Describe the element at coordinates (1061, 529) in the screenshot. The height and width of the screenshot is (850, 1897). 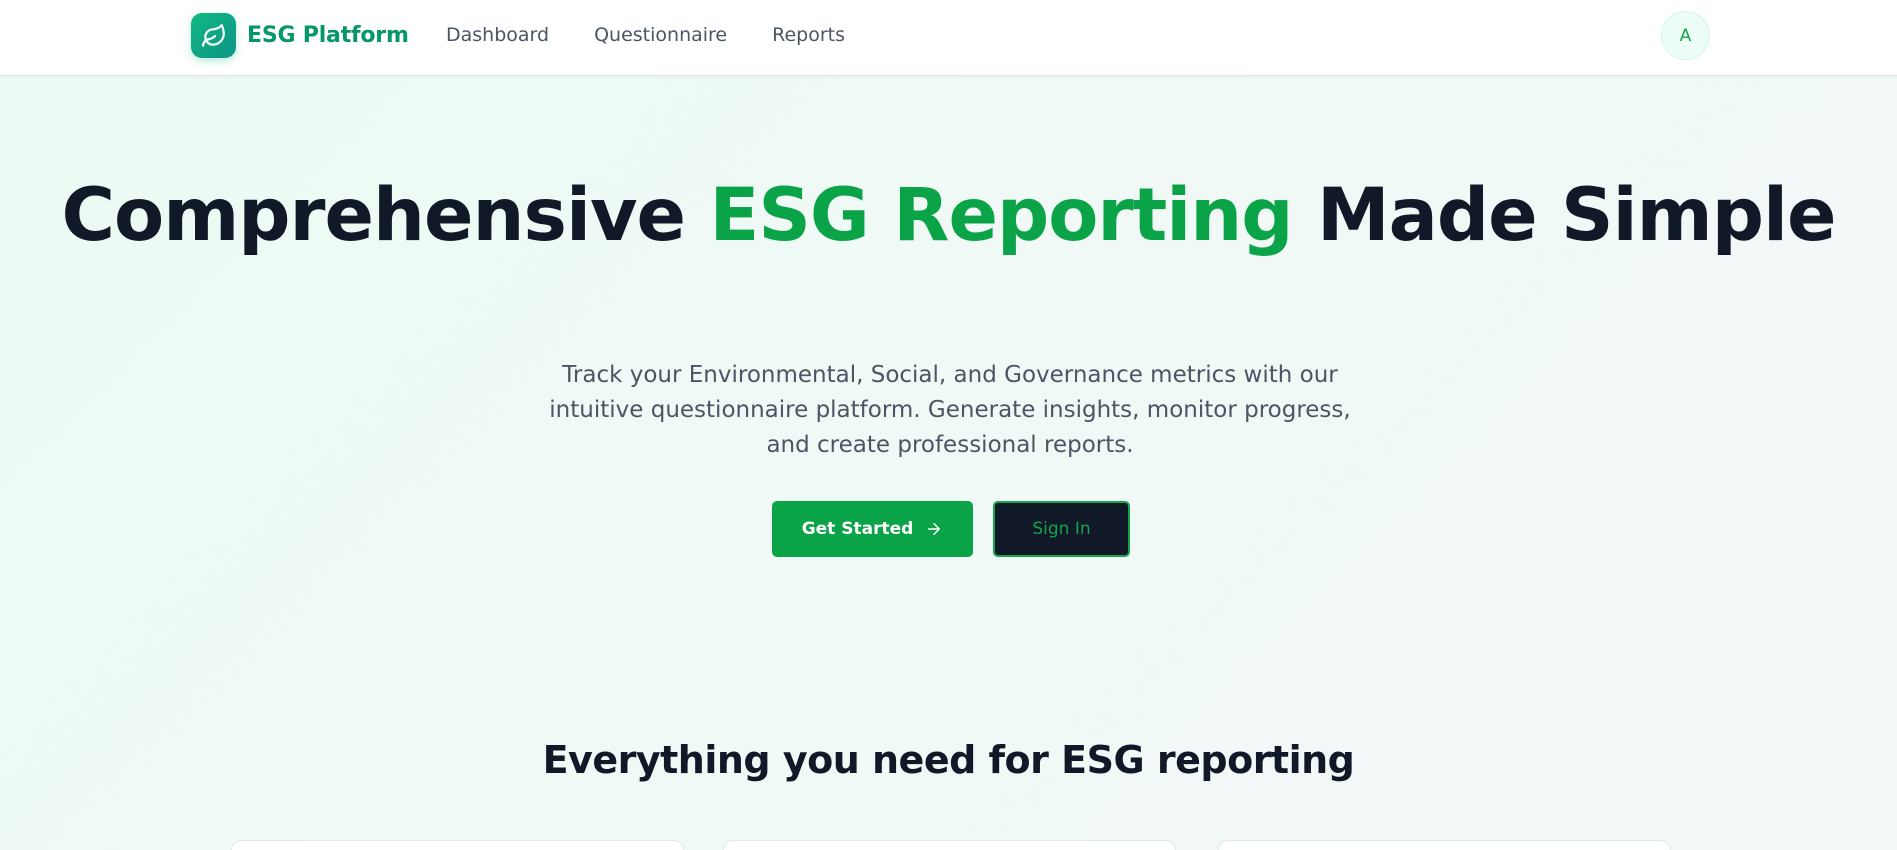
I see `sign-in-button: Sign In` at that location.